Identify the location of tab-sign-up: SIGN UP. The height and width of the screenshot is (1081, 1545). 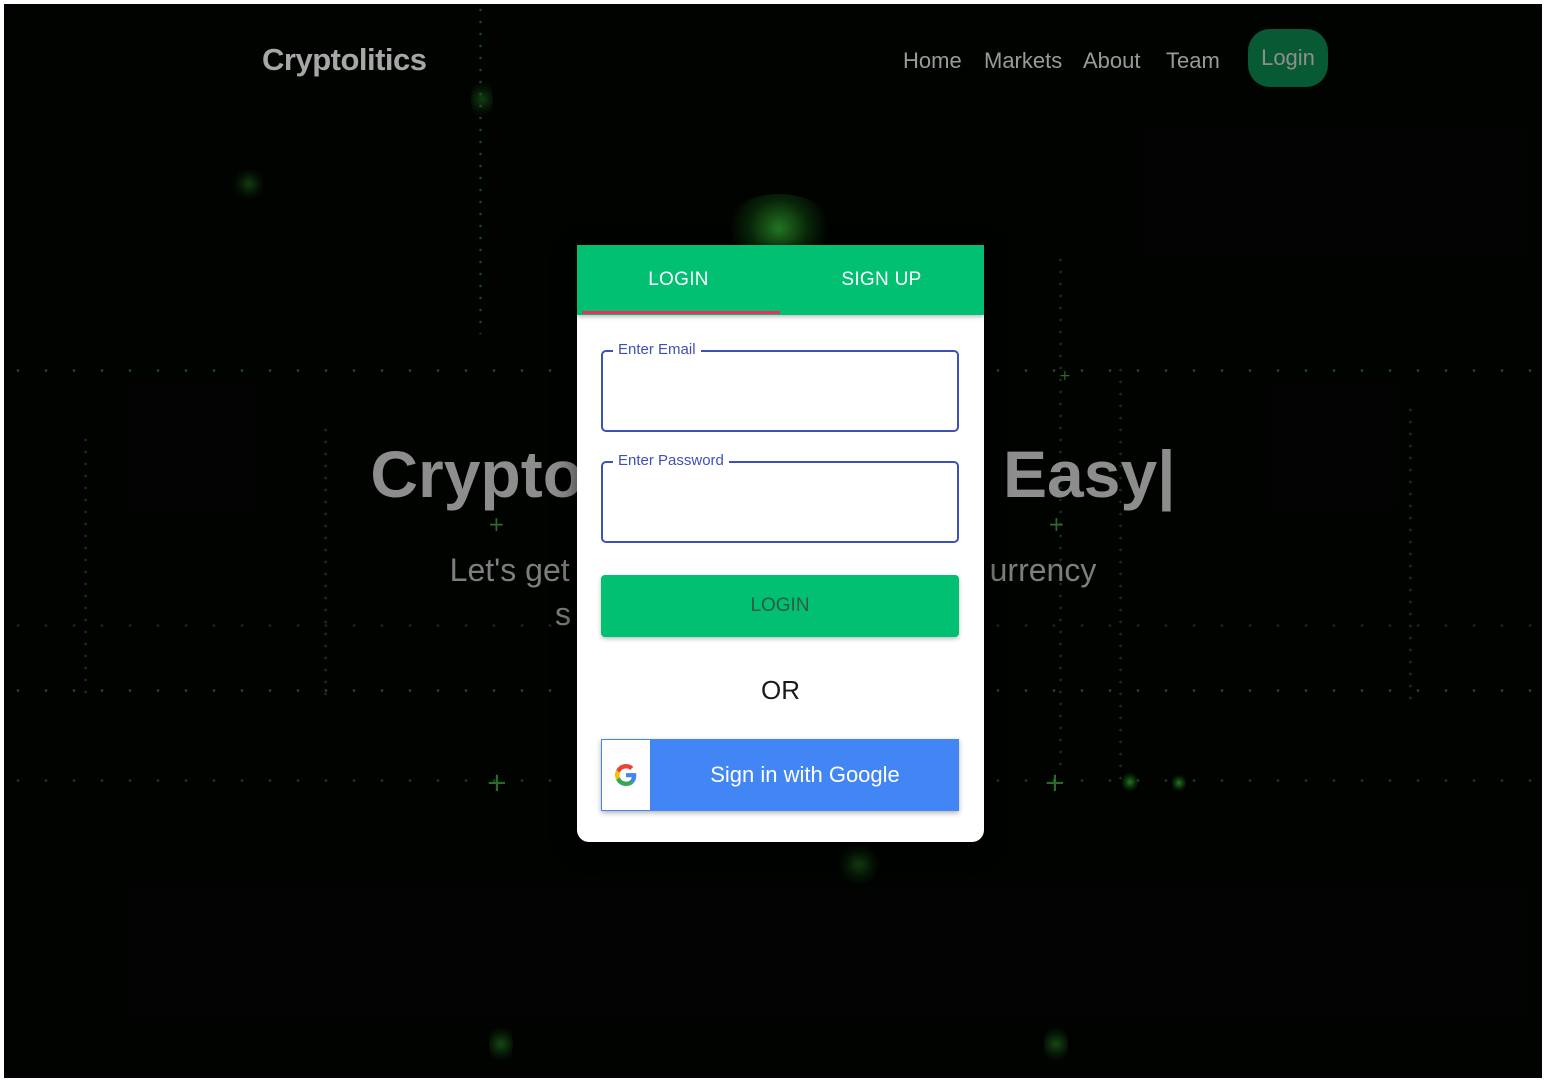
(881, 280).